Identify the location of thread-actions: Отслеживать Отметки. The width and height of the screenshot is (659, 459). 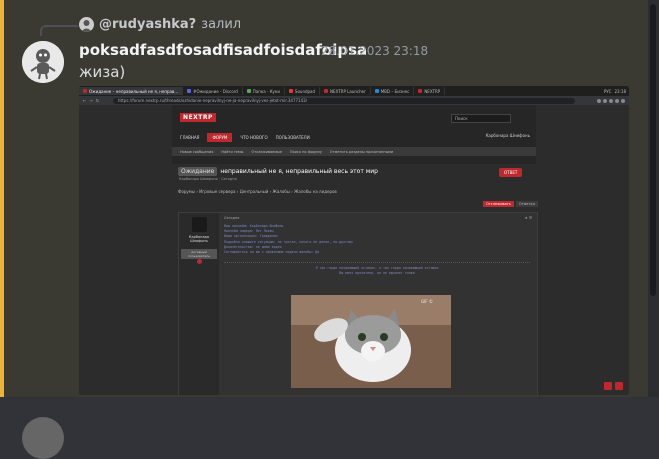
(510, 204).